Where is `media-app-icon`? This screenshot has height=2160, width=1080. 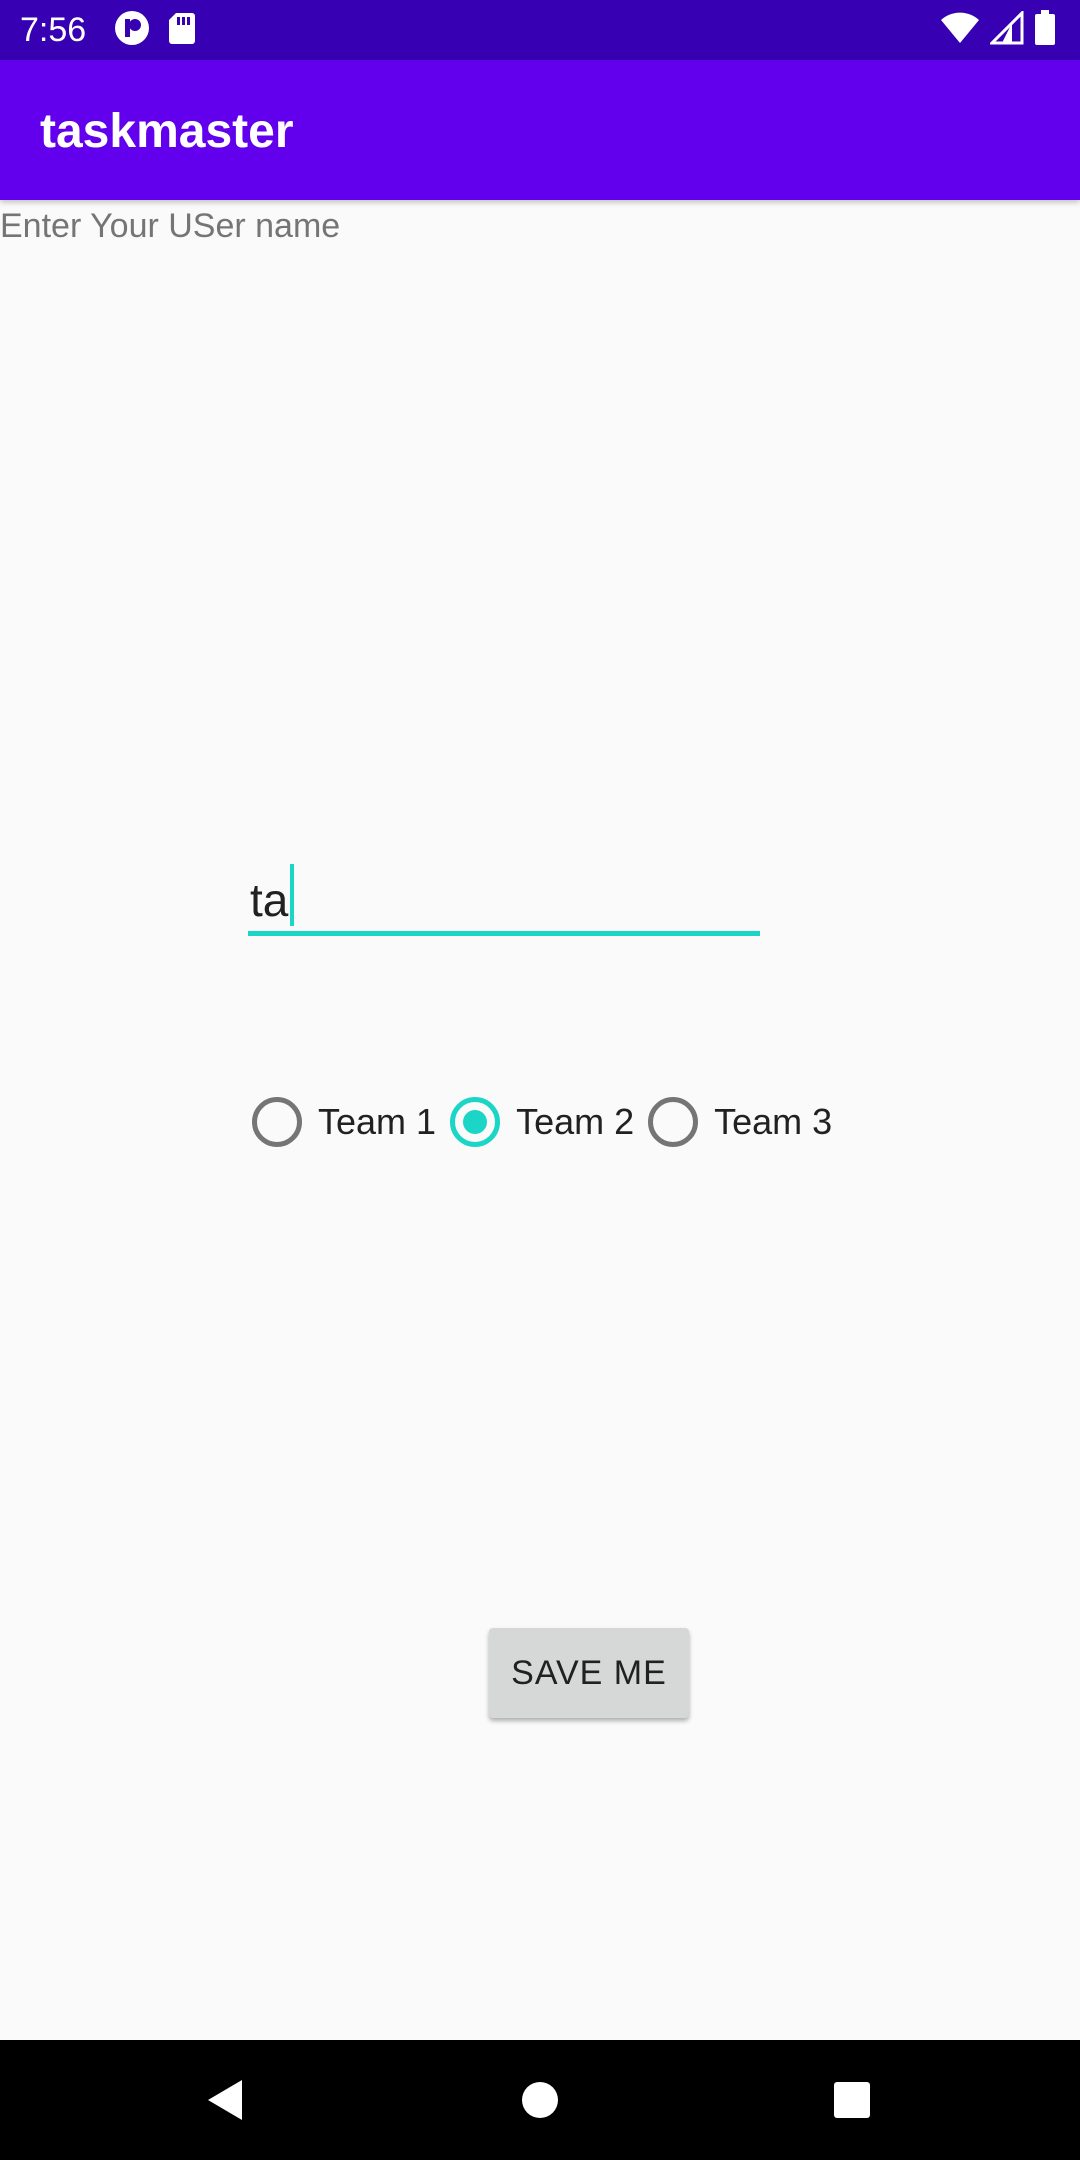
media-app-icon is located at coordinates (132, 30).